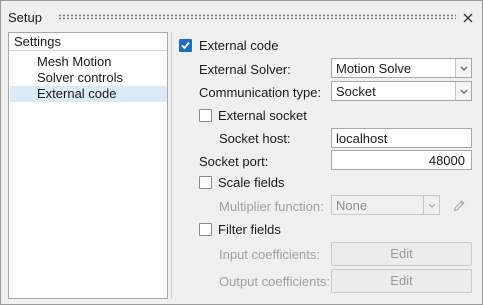 This screenshot has width=483, height=305. Describe the element at coordinates (171, 165) in the screenshot. I see `panel-splitter` at that location.